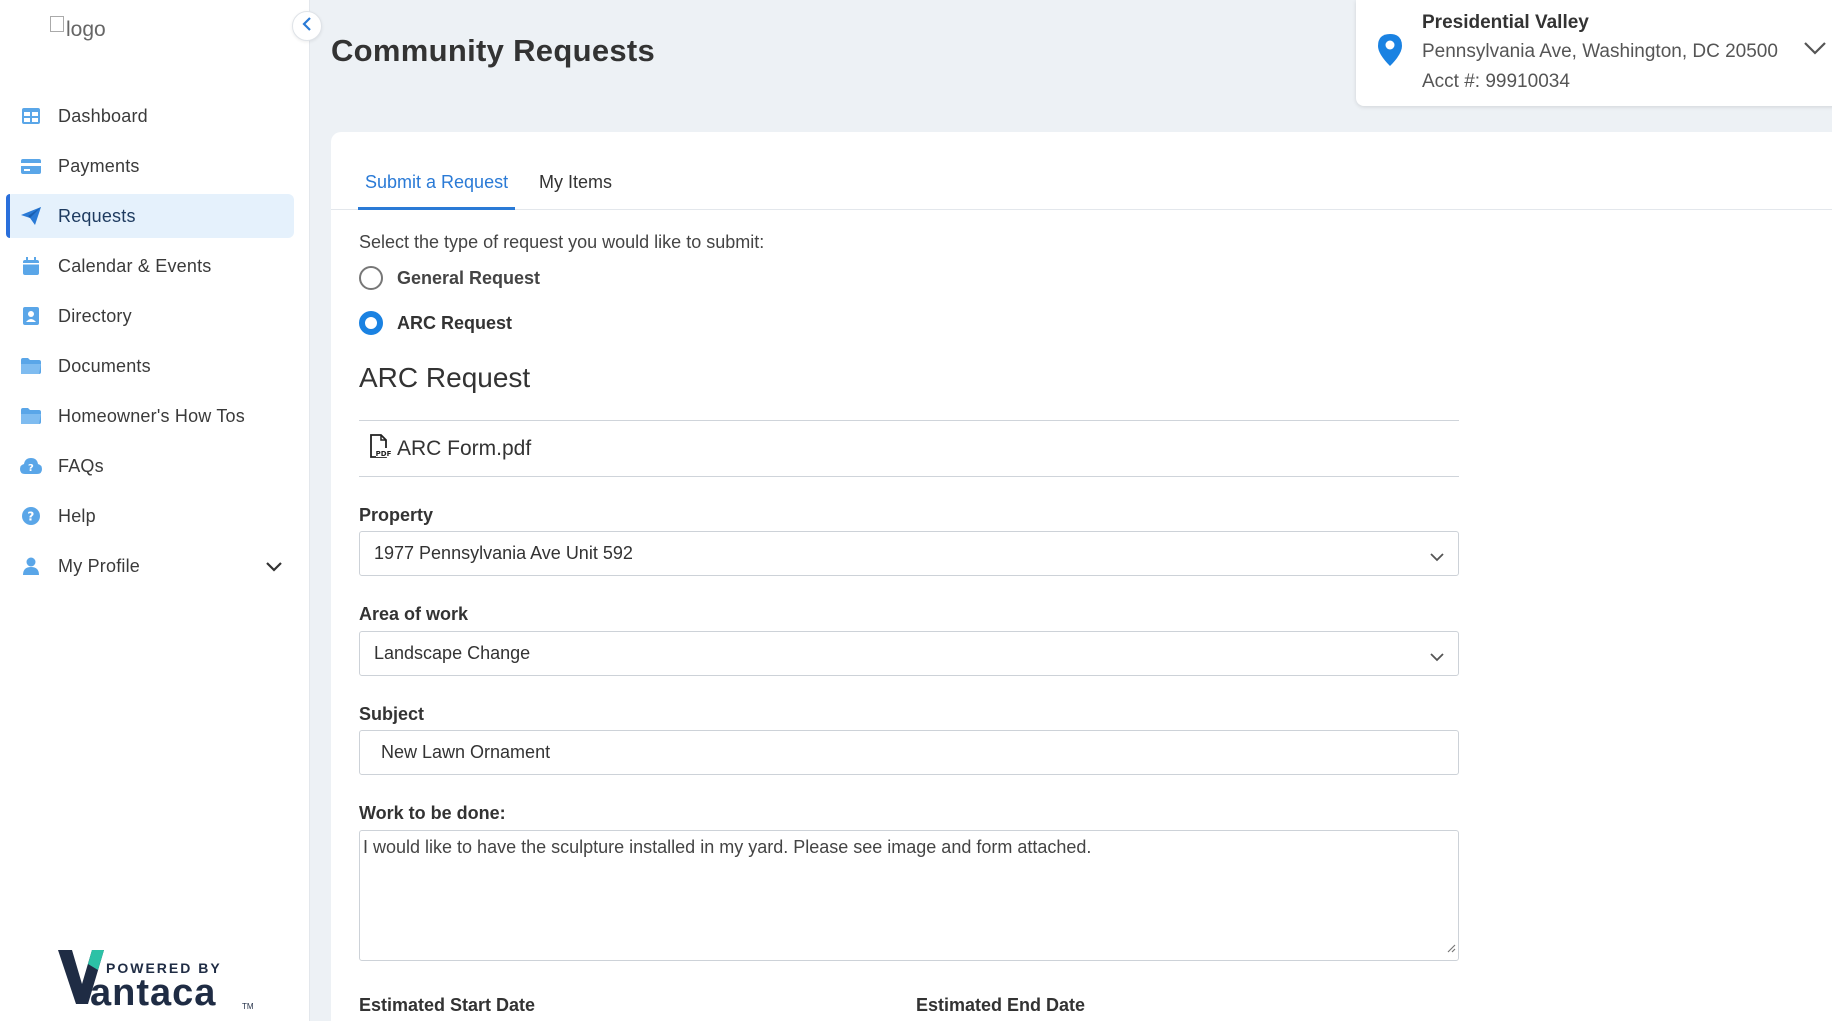 The height and width of the screenshot is (1021, 1832). I want to click on sidebar-item-label: Requests, so click(97, 215).